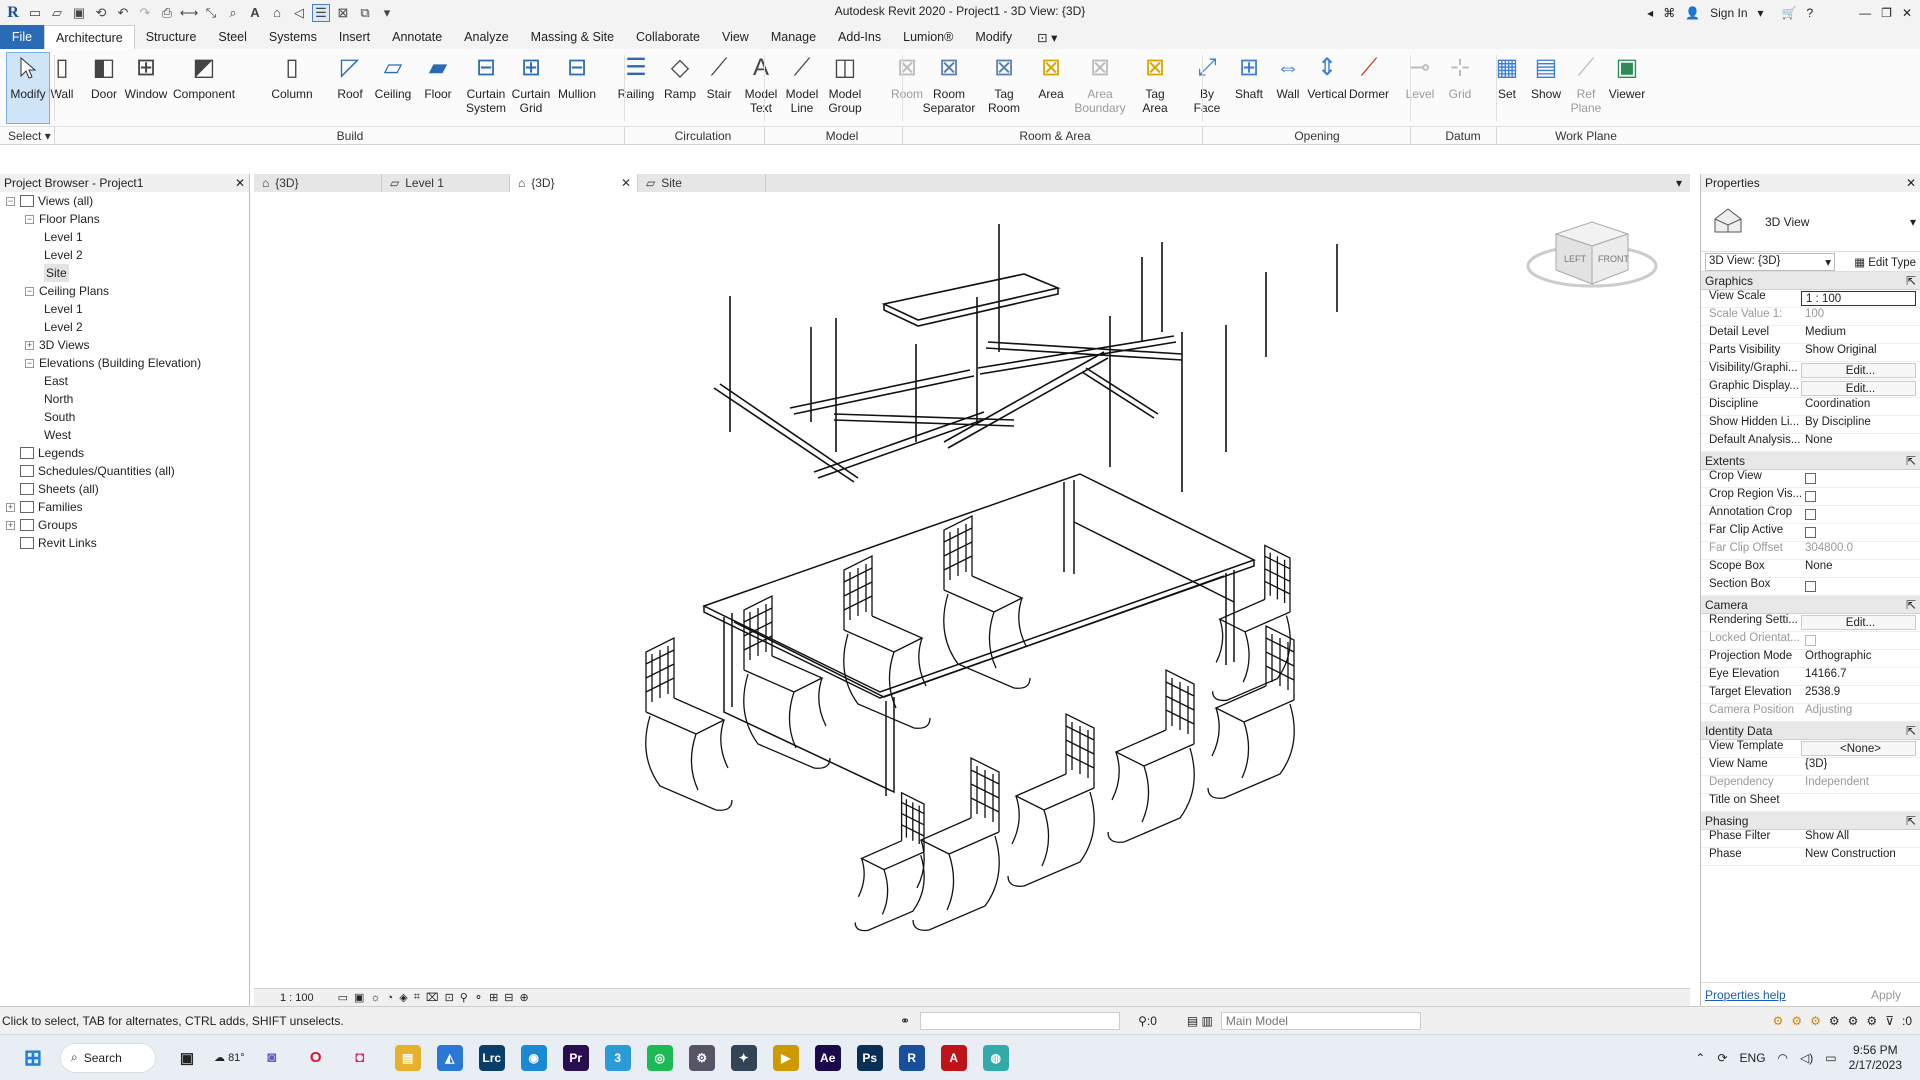  Describe the element at coordinates (187, 1058) in the screenshot. I see `task-view-icon: ▣` at that location.